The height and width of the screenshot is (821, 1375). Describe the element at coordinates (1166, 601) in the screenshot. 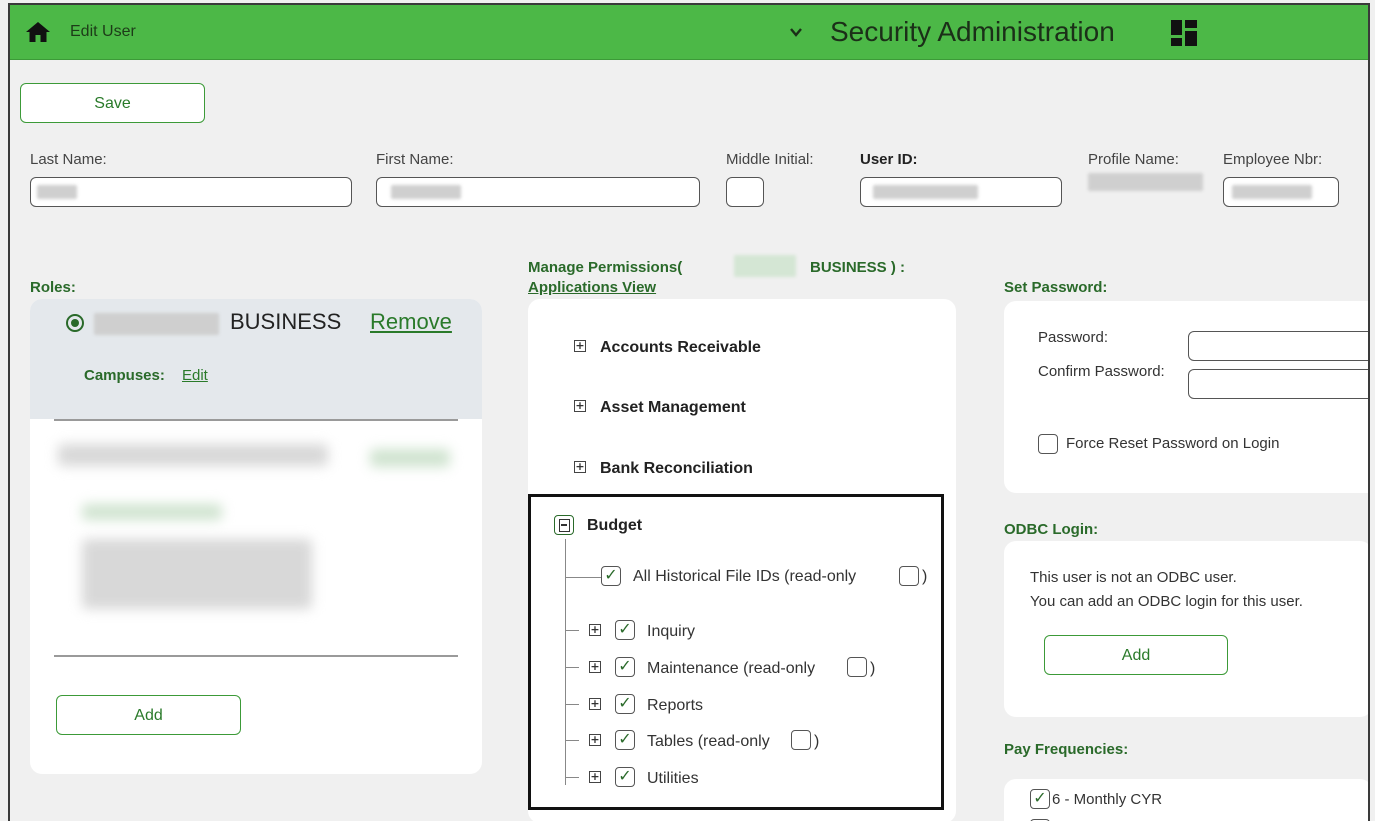

I see `odbc-hint-text: You can add an ODBC login for this user.` at that location.